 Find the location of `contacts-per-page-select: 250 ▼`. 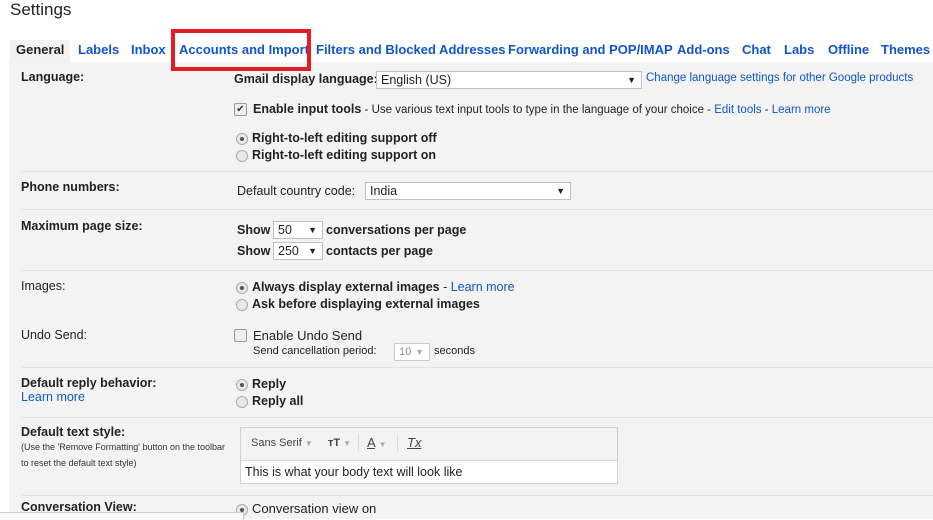

contacts-per-page-select: 250 ▼ is located at coordinates (298, 251).